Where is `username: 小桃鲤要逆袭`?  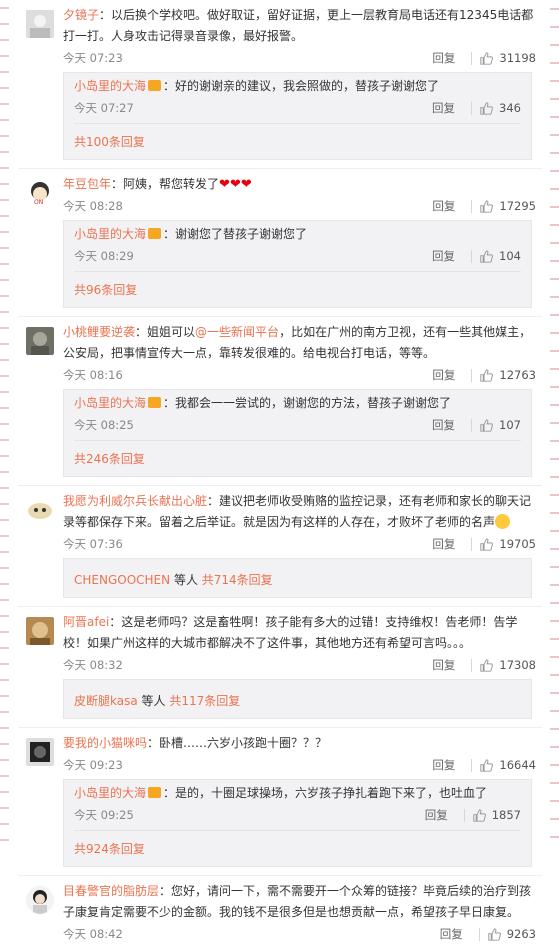
username: 小桃鲤要逆袭 is located at coordinates (99, 332).